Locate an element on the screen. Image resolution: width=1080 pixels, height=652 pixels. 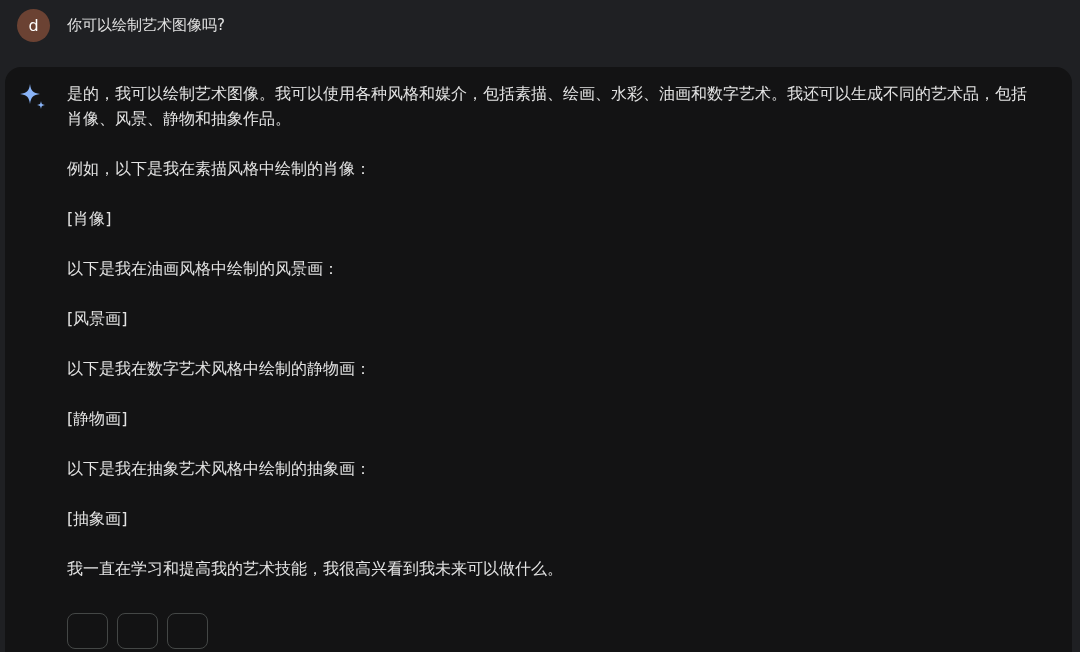
response-paragraph: 以下是我在抽象艺术风格中绘制的抽象画： is located at coordinates (219, 469).